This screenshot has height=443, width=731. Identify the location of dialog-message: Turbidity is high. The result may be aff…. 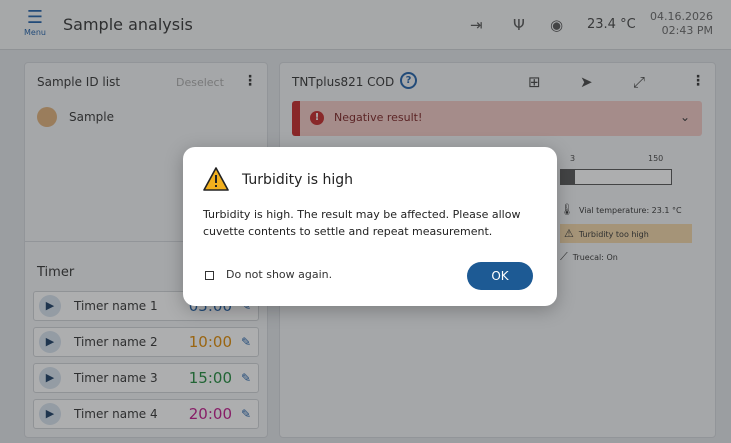
(362, 223).